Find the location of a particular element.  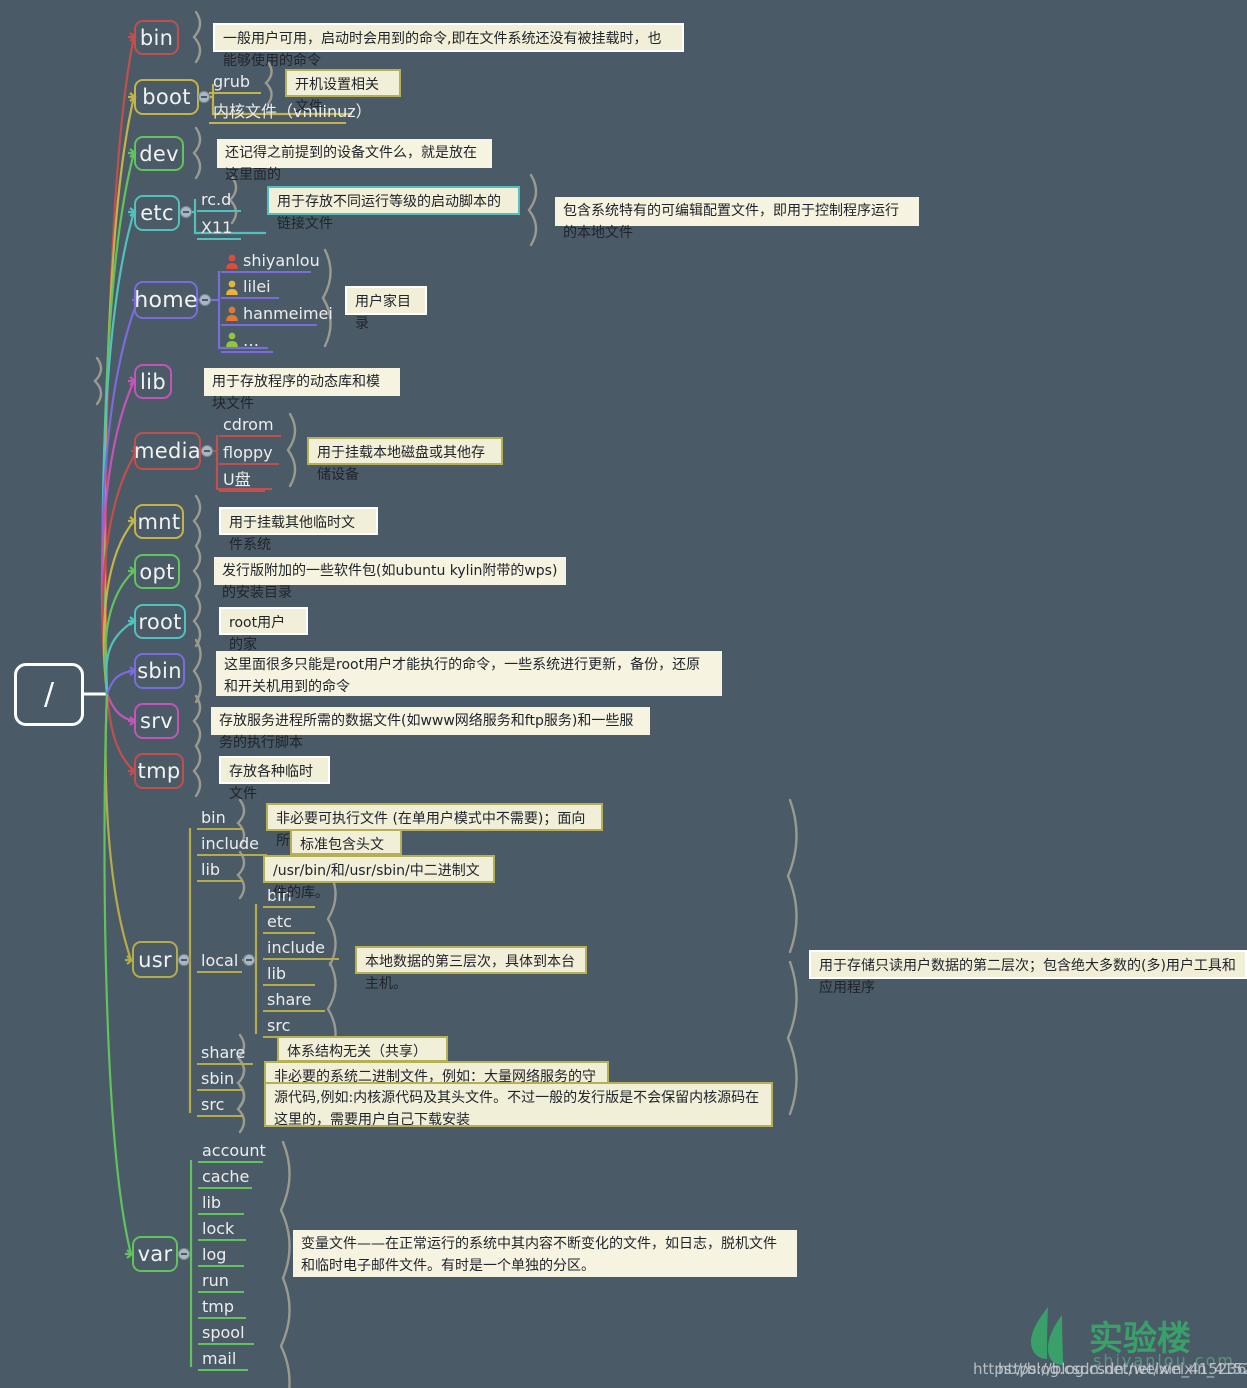

node-opt: opt is located at coordinates (157, 571).